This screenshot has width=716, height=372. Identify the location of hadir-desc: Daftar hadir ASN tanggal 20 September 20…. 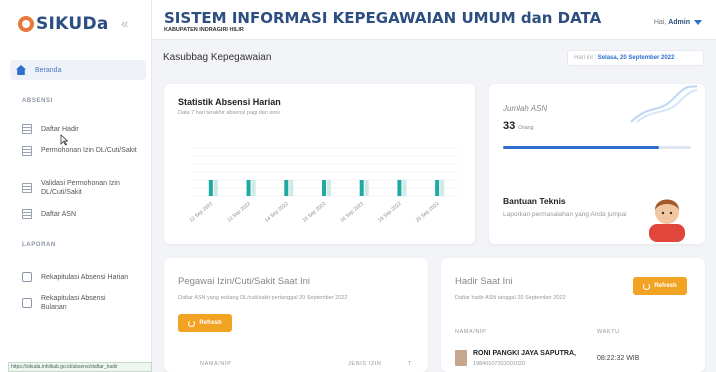
(510, 298).